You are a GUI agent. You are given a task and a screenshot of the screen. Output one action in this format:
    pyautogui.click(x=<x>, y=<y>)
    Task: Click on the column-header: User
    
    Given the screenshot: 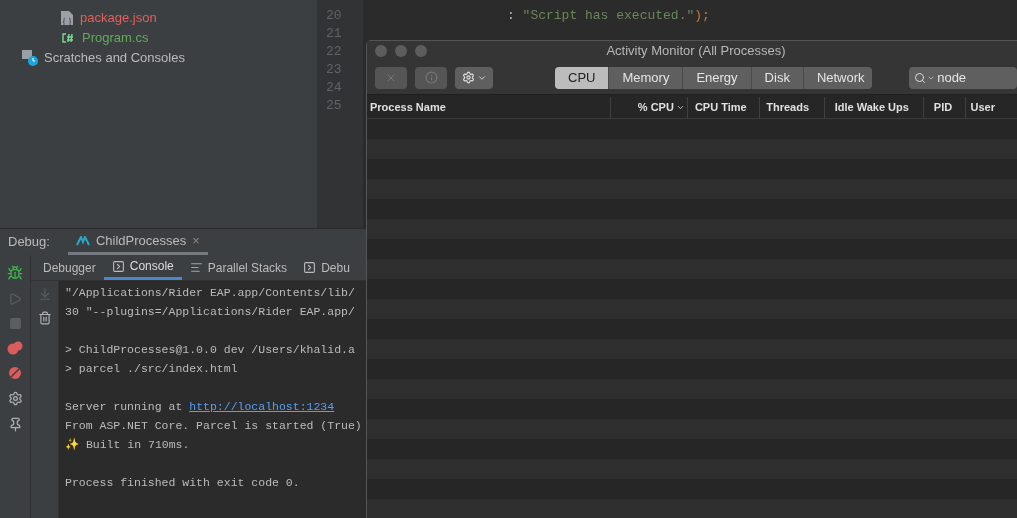 What is the action you would take?
    pyautogui.click(x=991, y=107)
    